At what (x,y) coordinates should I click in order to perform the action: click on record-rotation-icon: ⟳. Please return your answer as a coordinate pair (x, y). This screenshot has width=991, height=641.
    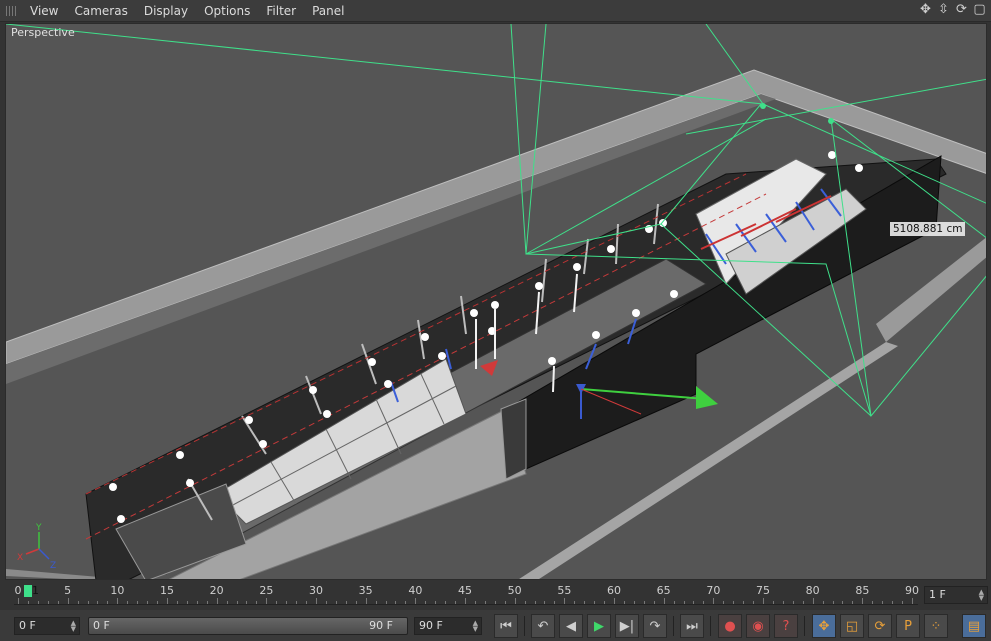
    Looking at the image, I should click on (880, 626).